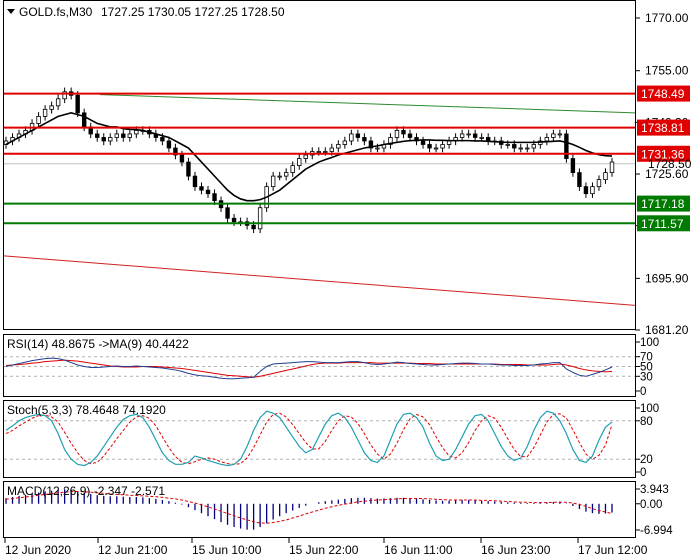 The image size is (700, 560). What do you see at coordinates (667, 330) in the screenshot?
I see `price-tick-label: 1681.20` at bounding box center [667, 330].